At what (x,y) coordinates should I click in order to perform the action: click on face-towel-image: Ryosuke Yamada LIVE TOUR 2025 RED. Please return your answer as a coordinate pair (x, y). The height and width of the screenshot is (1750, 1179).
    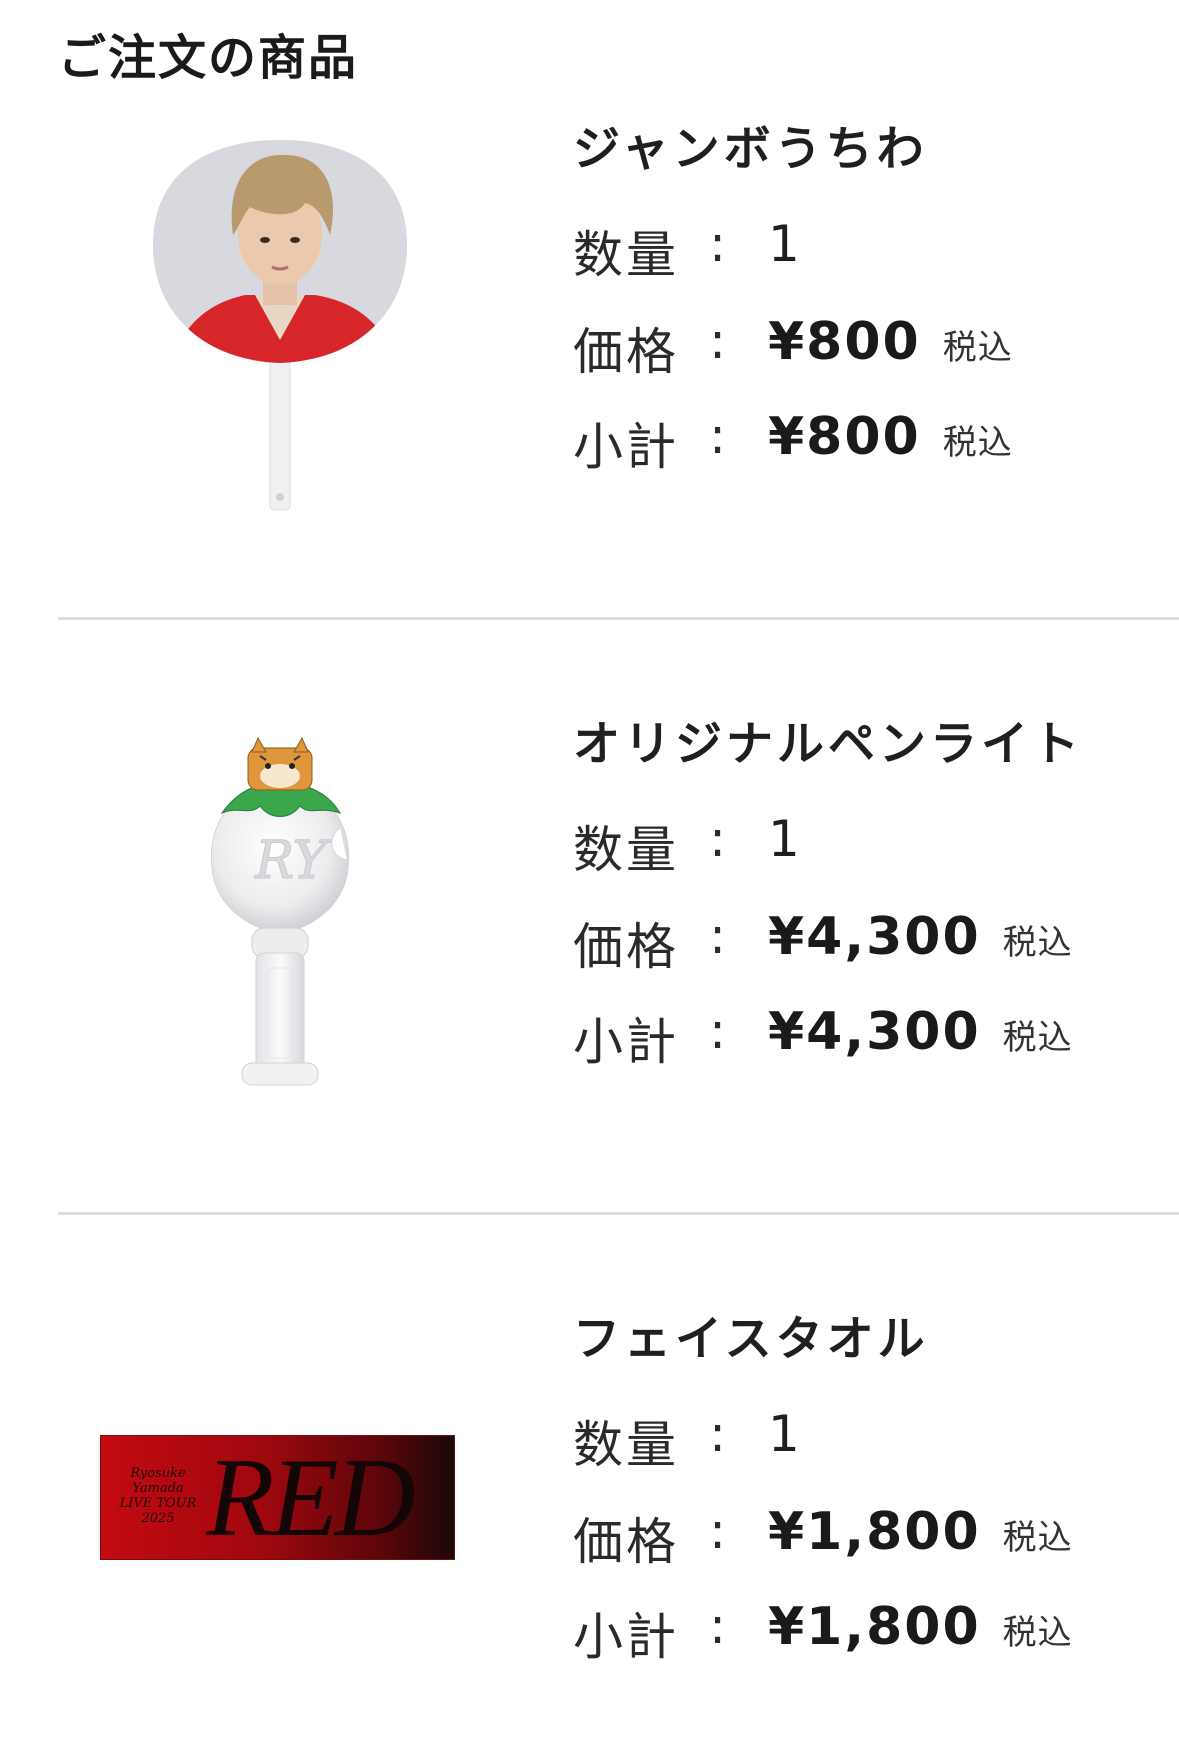
    Looking at the image, I should click on (277, 1497).